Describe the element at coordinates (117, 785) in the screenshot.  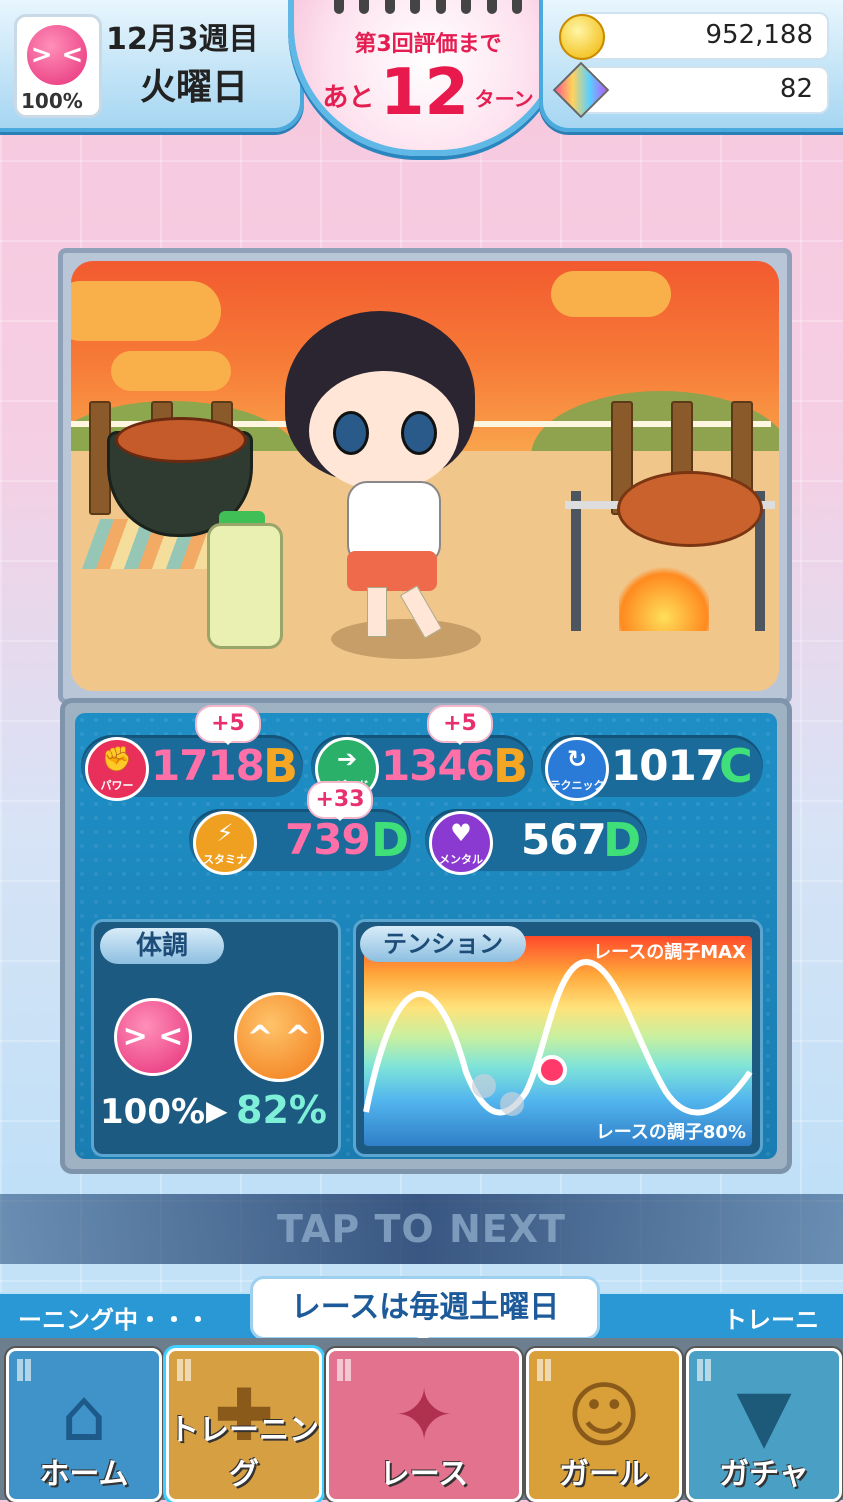
I see `power-label: パワー` at that location.